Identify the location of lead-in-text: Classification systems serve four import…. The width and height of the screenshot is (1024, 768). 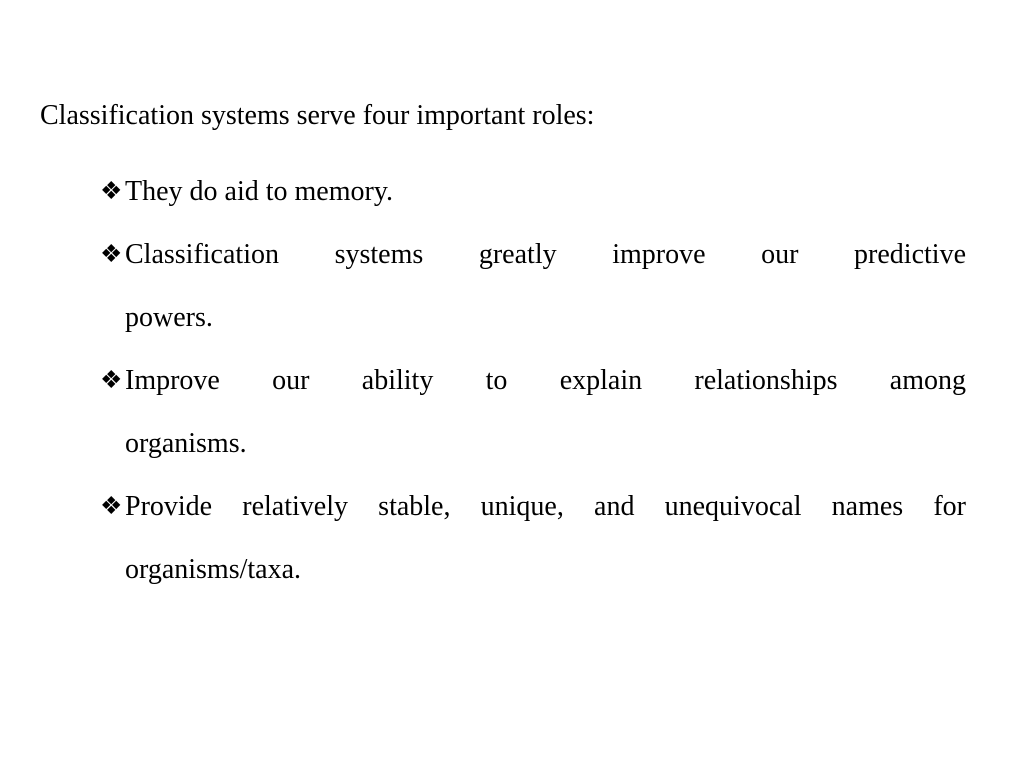
(317, 115).